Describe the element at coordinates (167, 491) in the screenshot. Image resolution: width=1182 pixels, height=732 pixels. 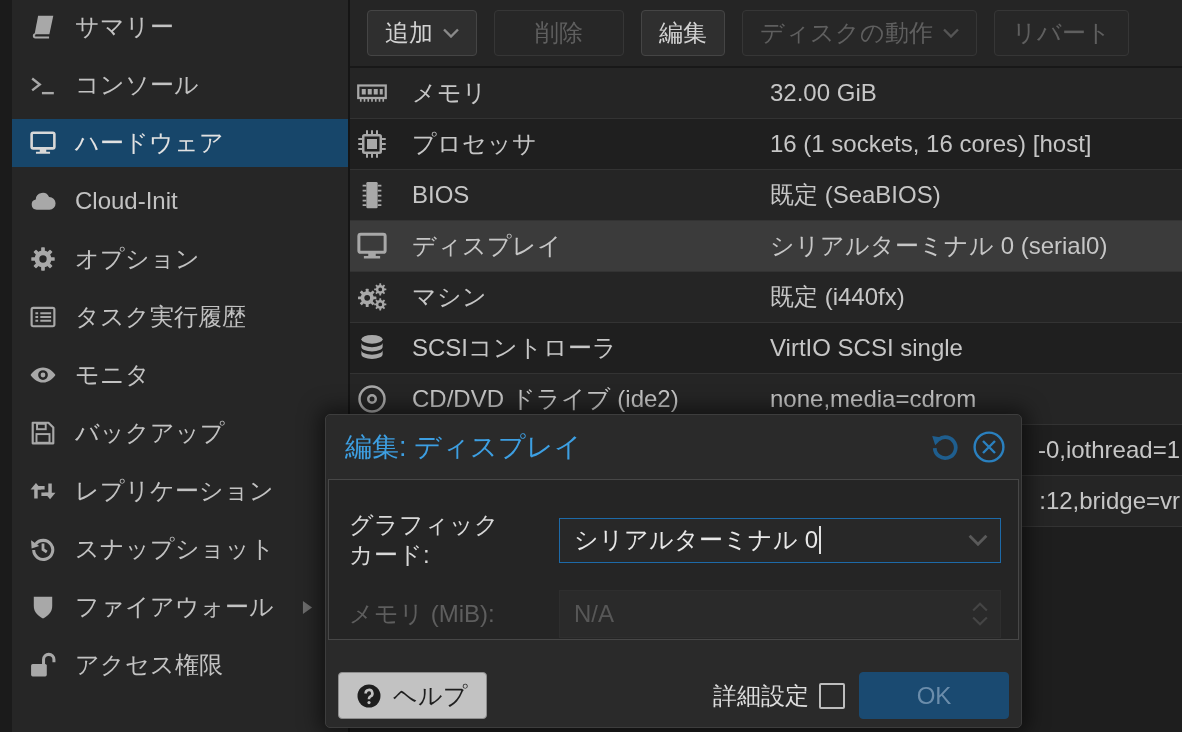
I see `sidebar-item: レプリケーション` at that location.